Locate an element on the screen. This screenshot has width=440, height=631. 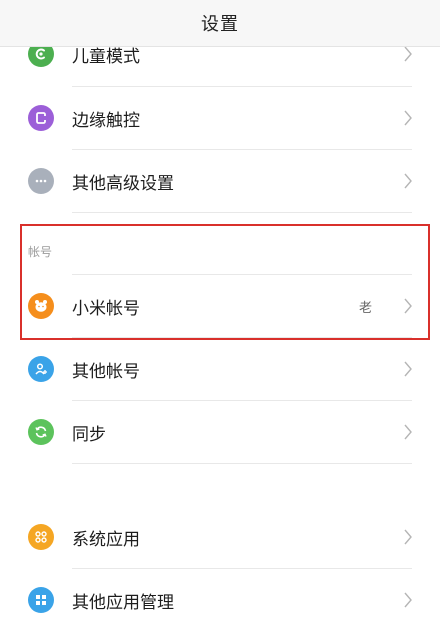
grid-icon is located at coordinates (41, 537).